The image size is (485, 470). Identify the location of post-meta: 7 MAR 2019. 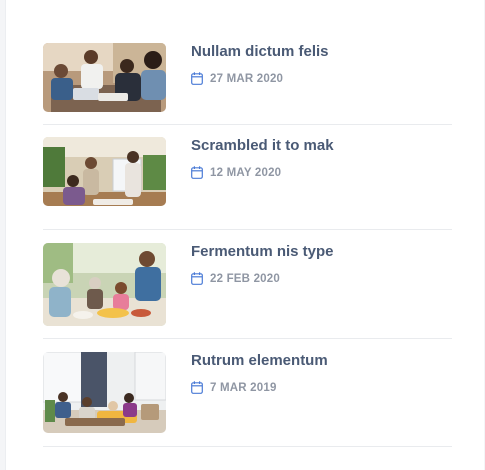
(234, 387).